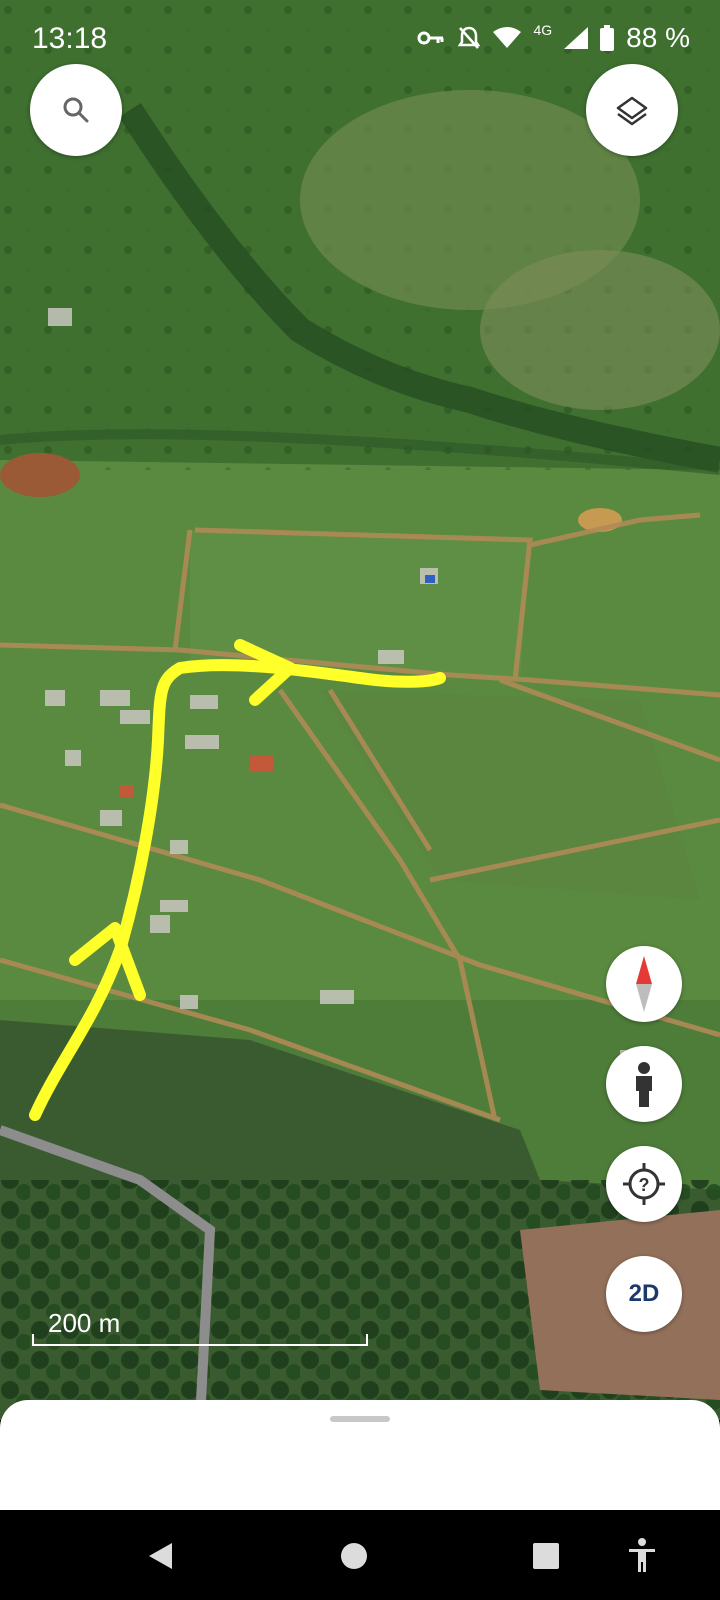 The image size is (720, 1600). What do you see at coordinates (607, 38) in the screenshot?
I see `battery-icon` at bounding box center [607, 38].